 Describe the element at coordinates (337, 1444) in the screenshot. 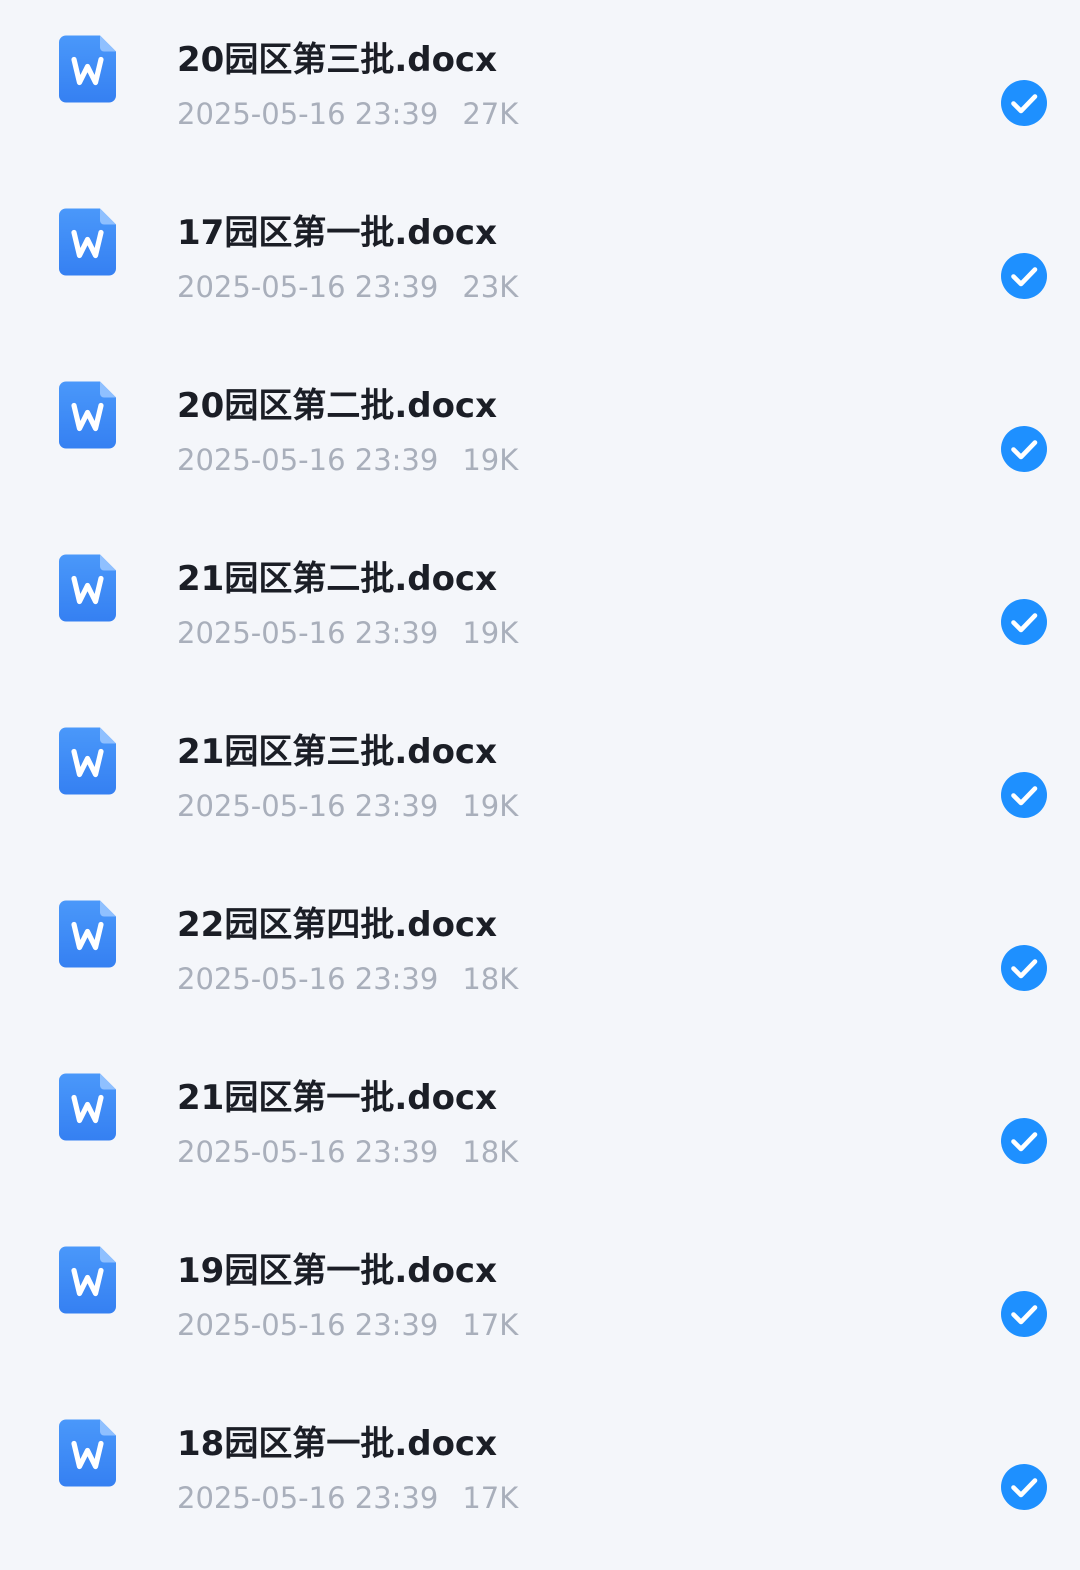

I see `file-name: 18园区第一批.docx` at that location.